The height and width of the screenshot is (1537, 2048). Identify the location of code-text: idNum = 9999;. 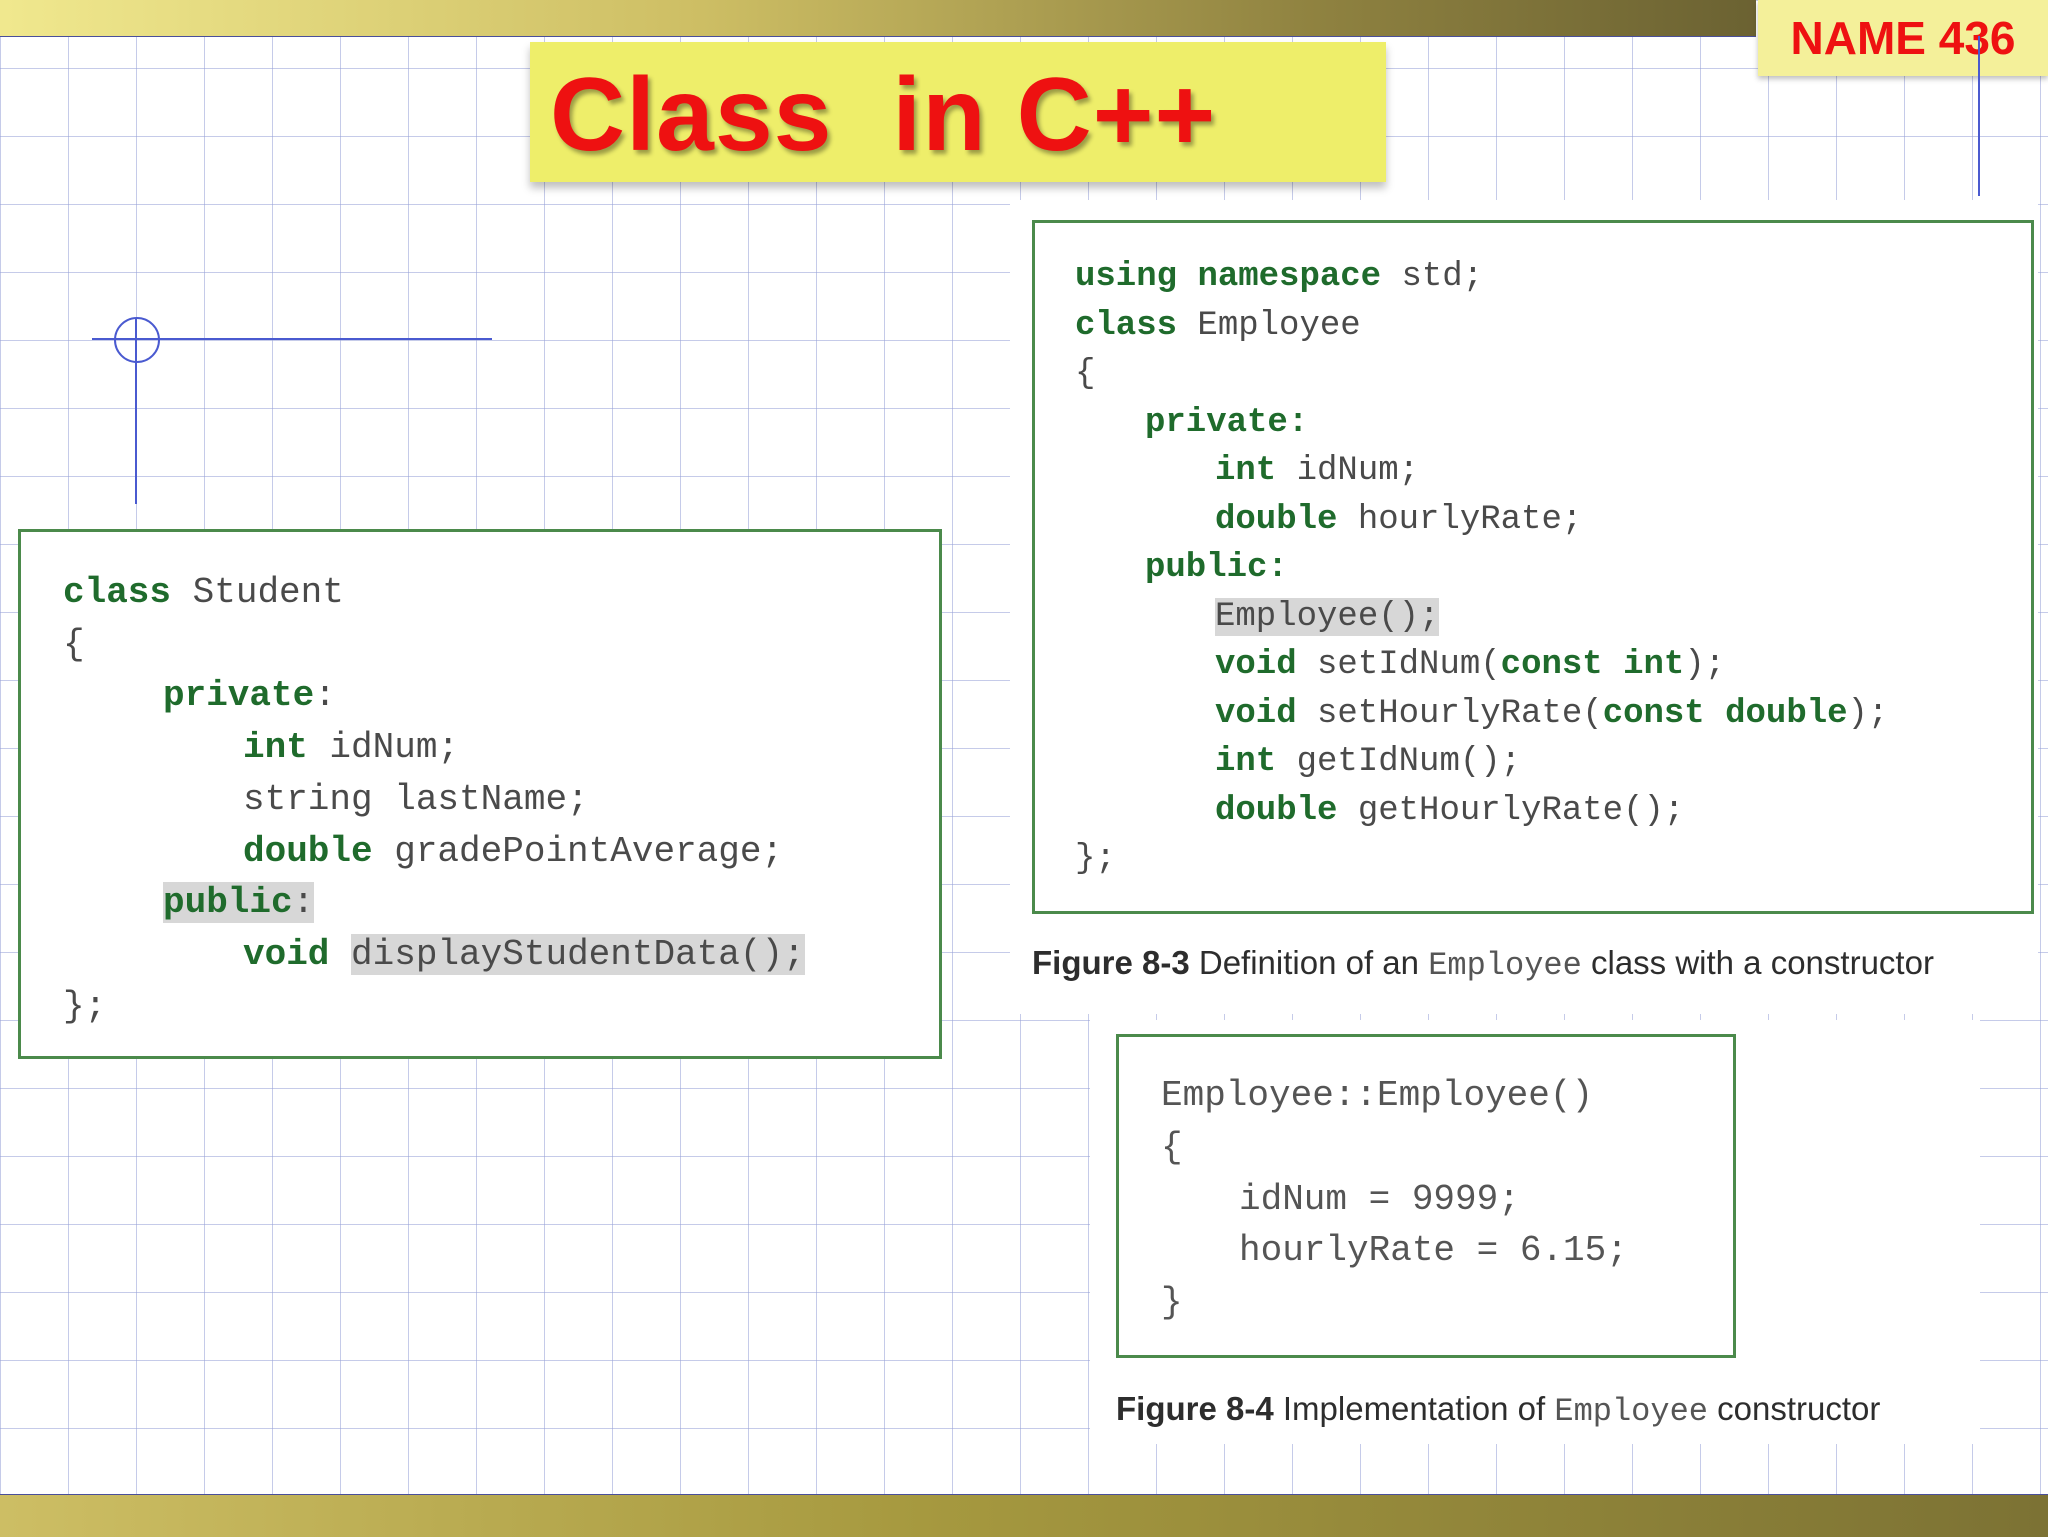
(1379, 1199).